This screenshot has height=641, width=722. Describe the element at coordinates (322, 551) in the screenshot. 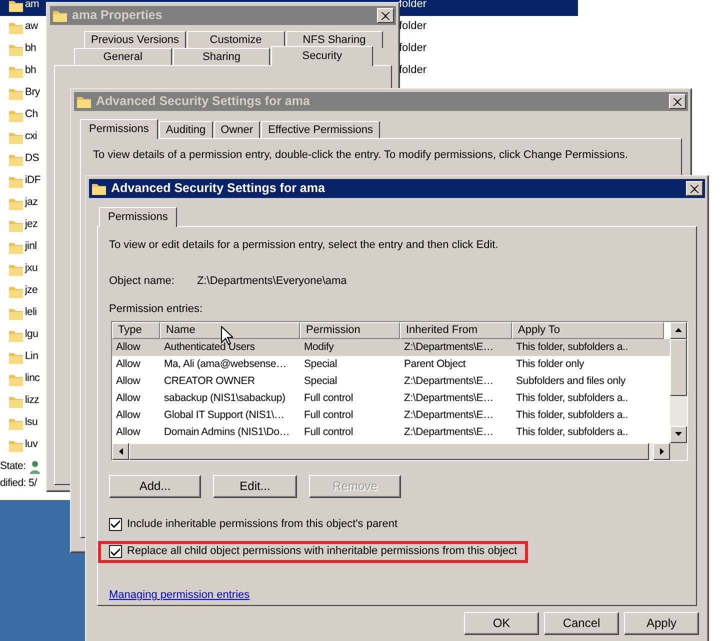

I see `checkbox-label: Replace all child object permissions with inheritable permissions from this object` at that location.